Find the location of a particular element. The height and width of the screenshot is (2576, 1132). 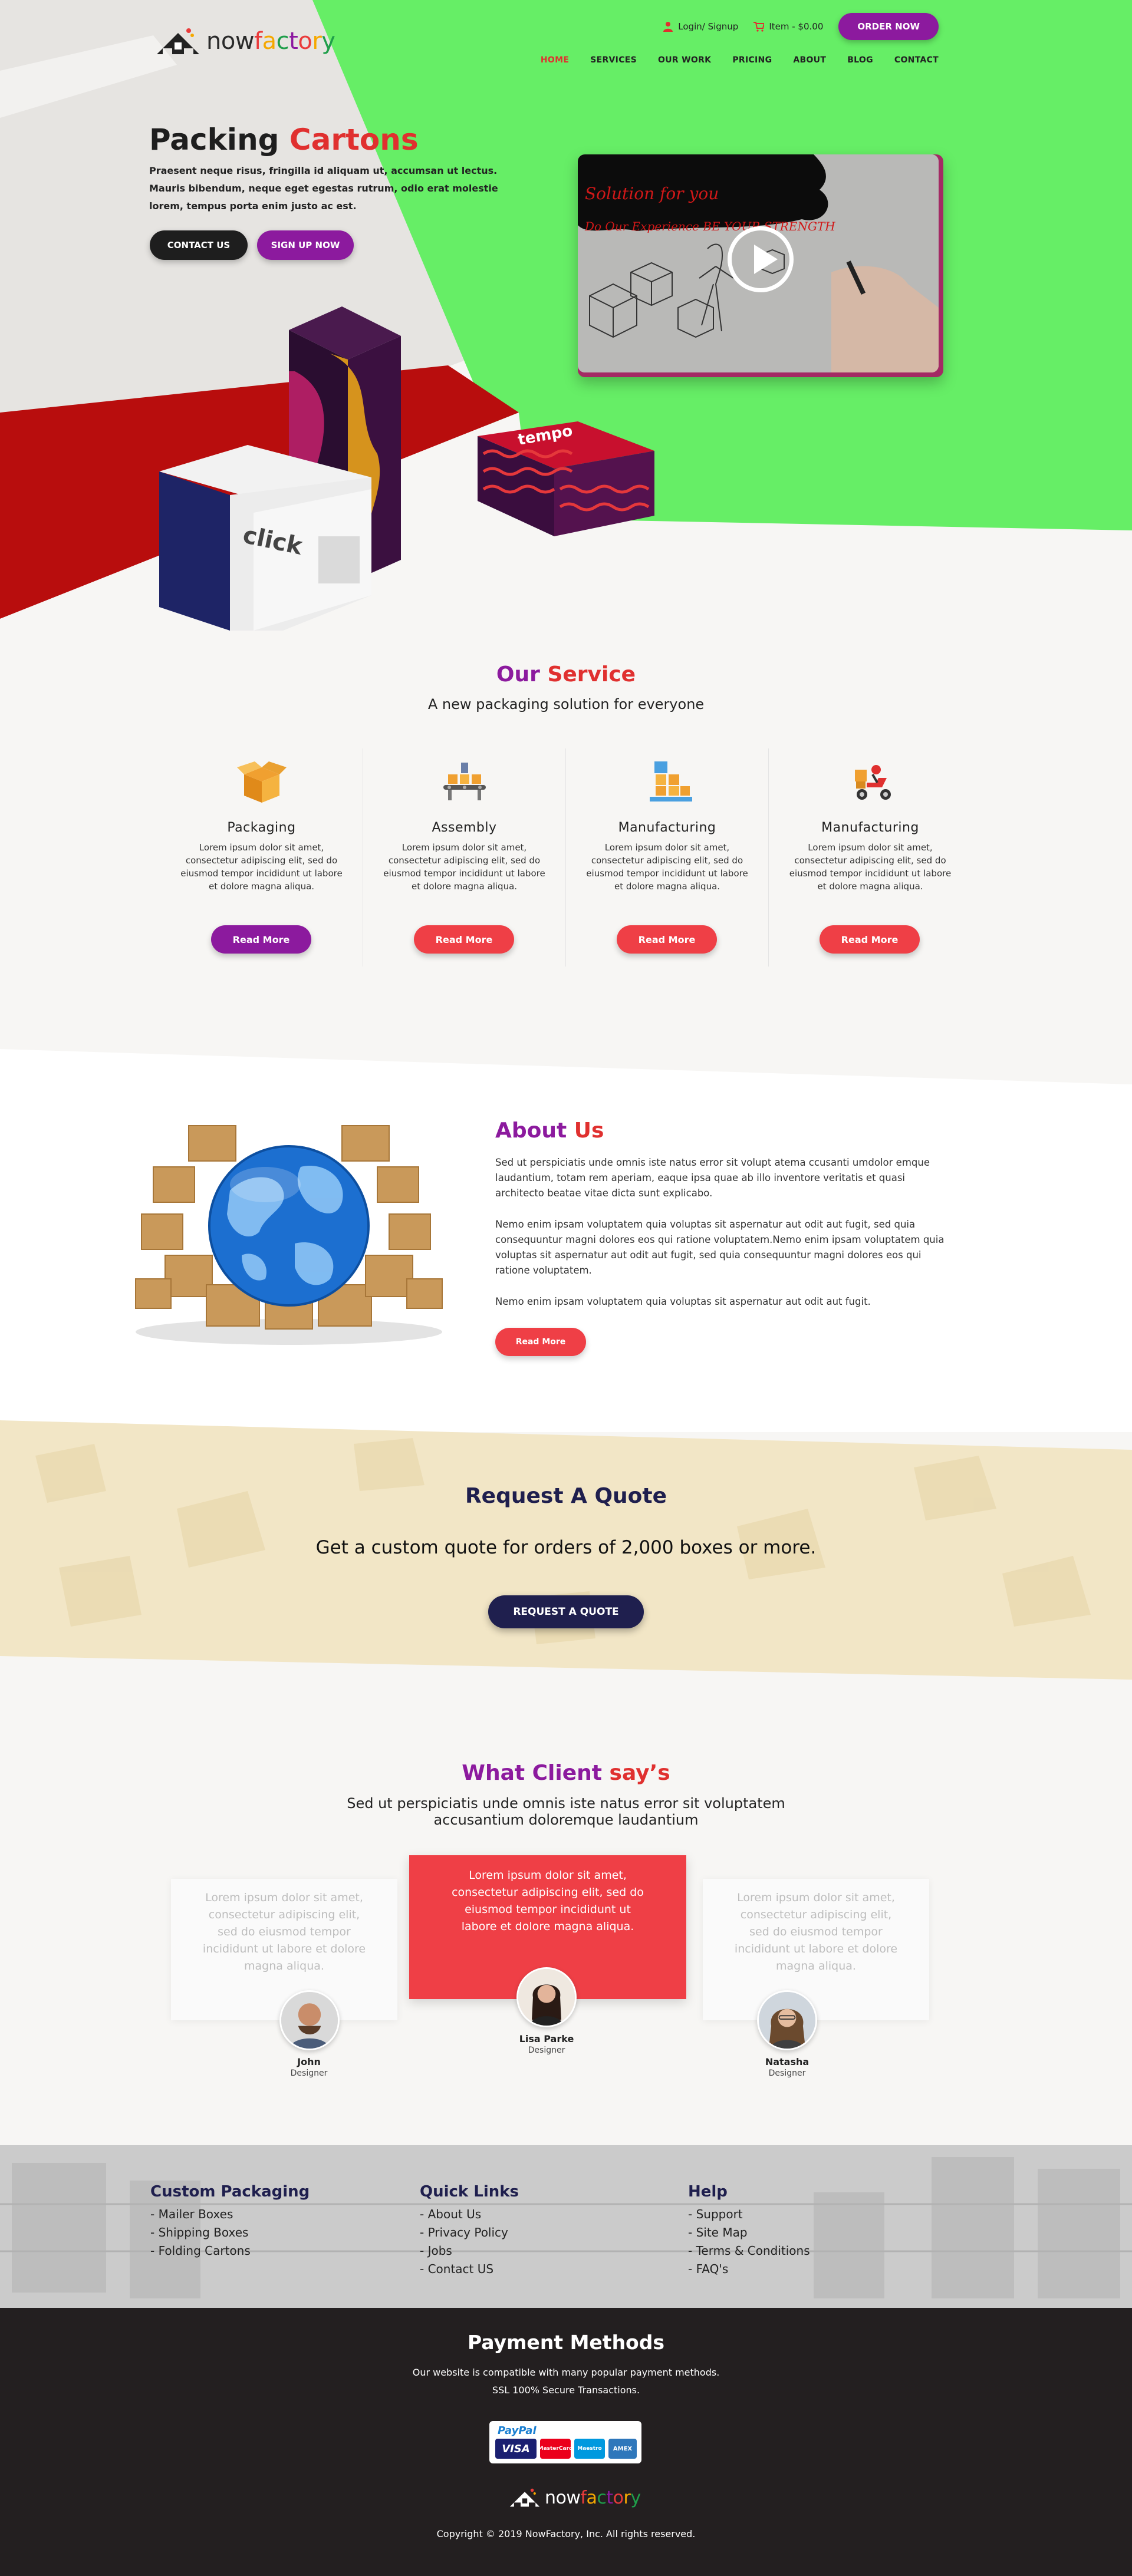

cart-link: Item - $0.00 is located at coordinates (788, 26).